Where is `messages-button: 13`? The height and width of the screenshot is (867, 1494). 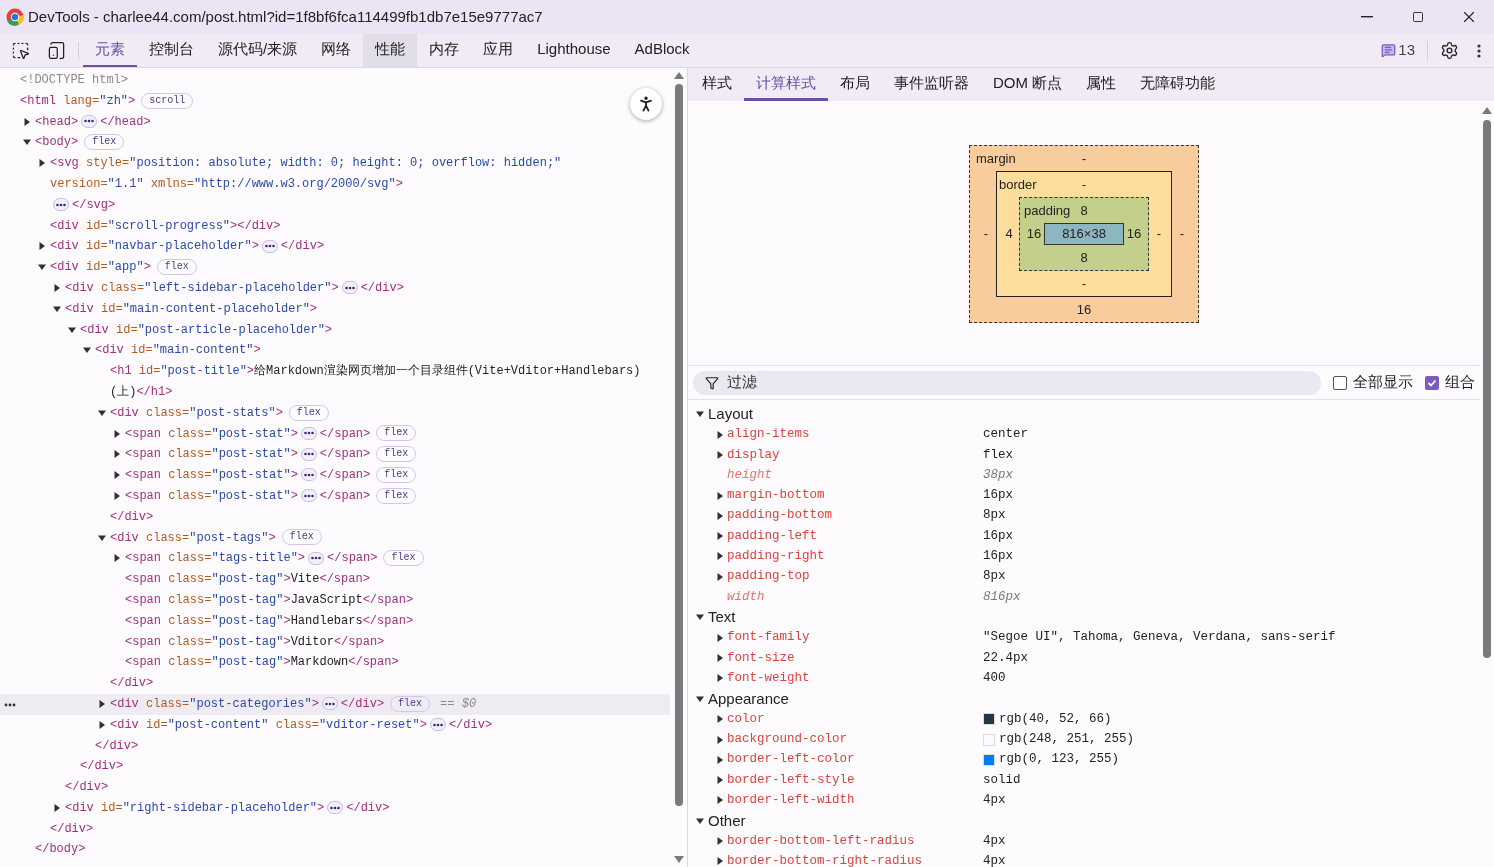 messages-button: 13 is located at coordinates (1398, 50).